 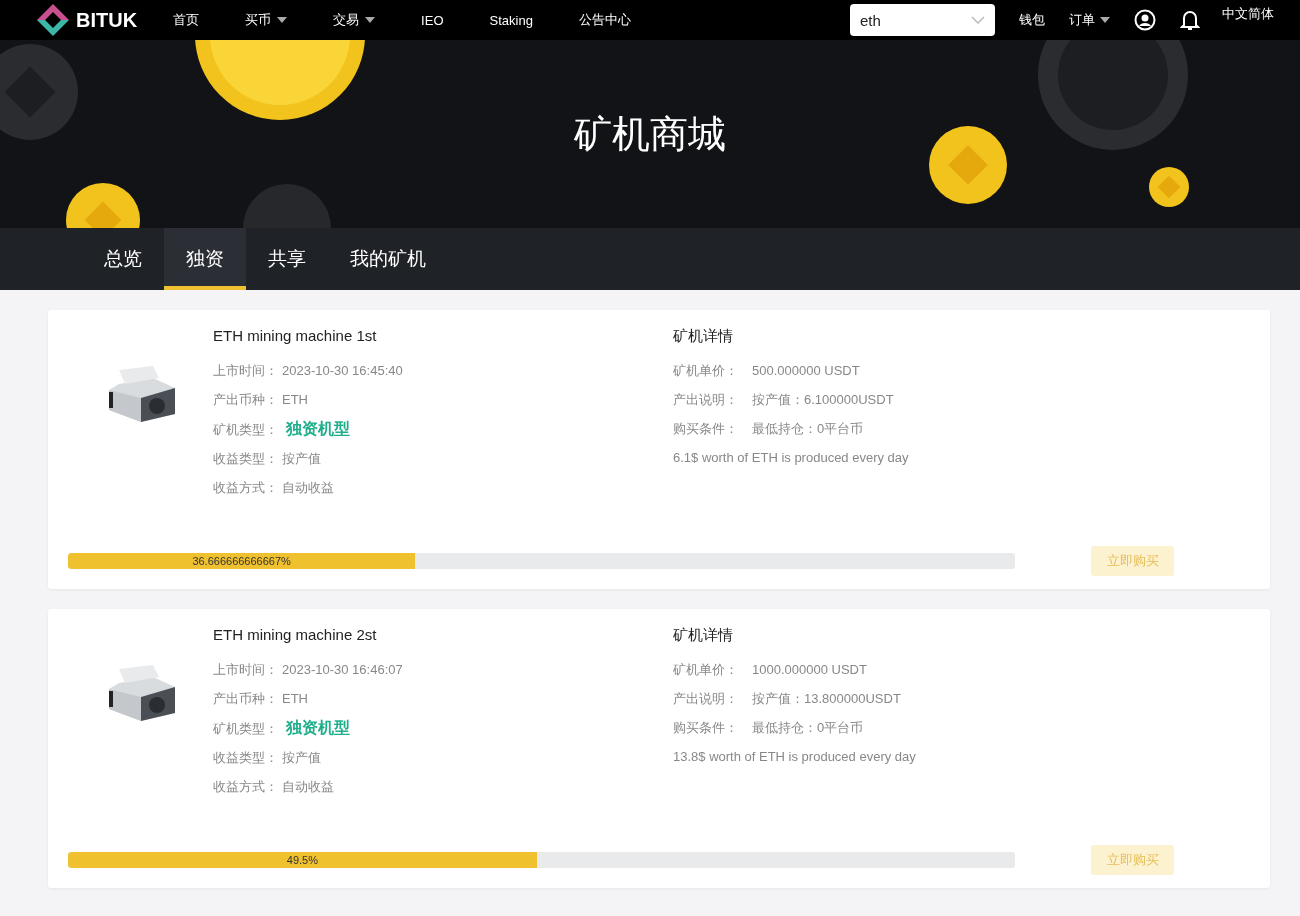 I want to click on product-name: ETH mining machine 2st, so click(x=295, y=635).